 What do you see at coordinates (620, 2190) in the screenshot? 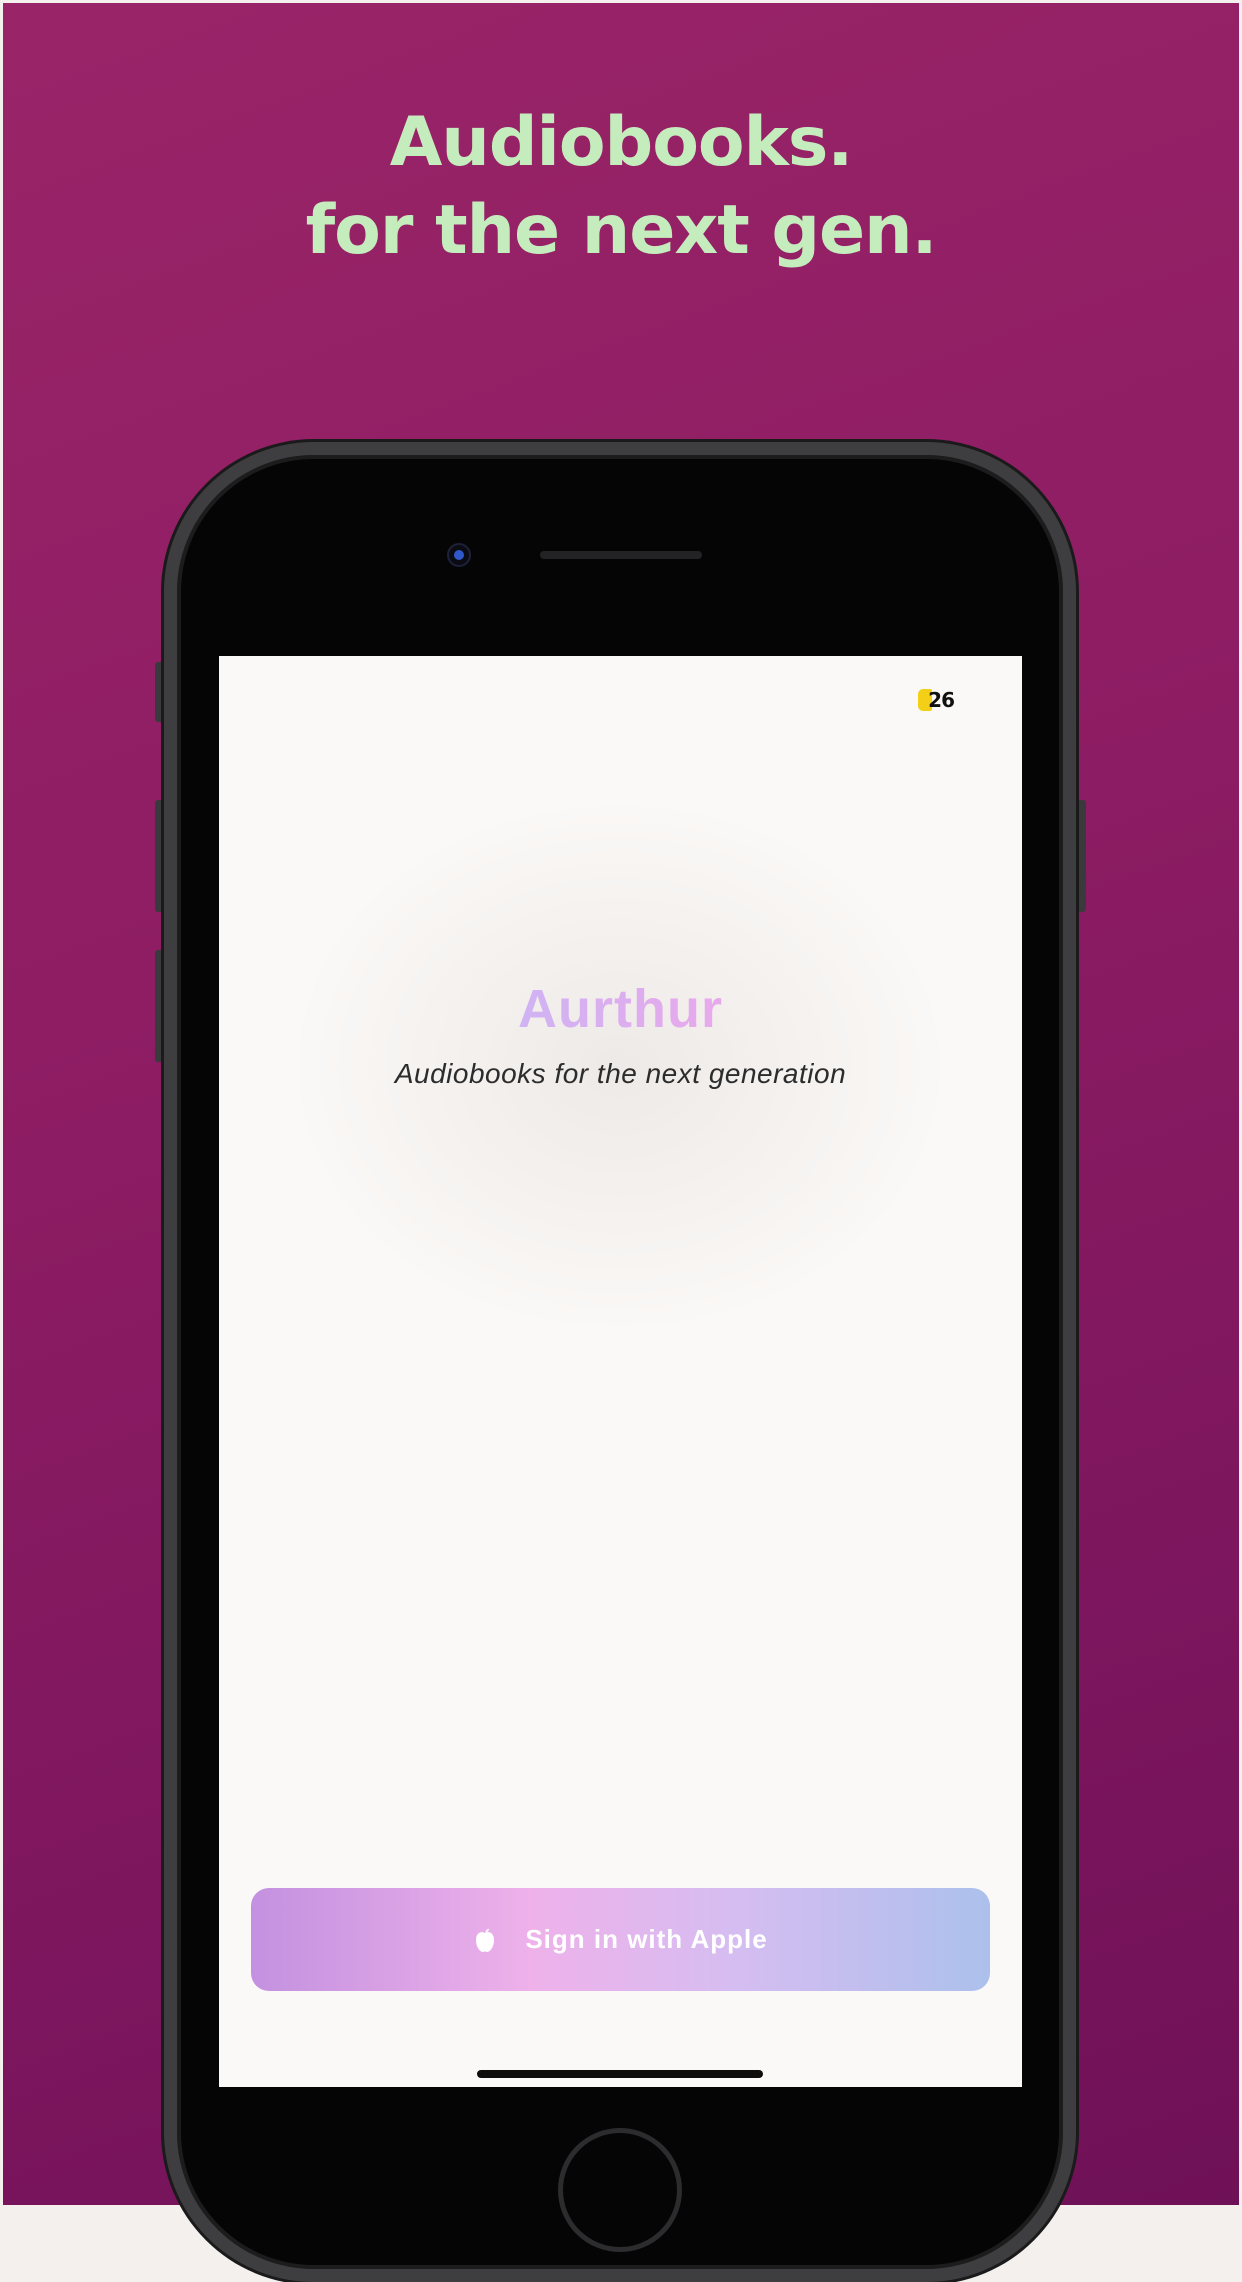
I see `home-button` at bounding box center [620, 2190].